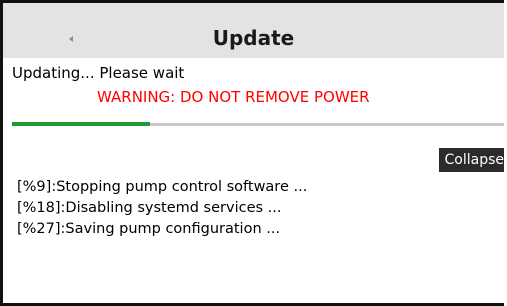 This screenshot has width=507, height=306. I want to click on collapse-button: Collapse, so click(471, 160).